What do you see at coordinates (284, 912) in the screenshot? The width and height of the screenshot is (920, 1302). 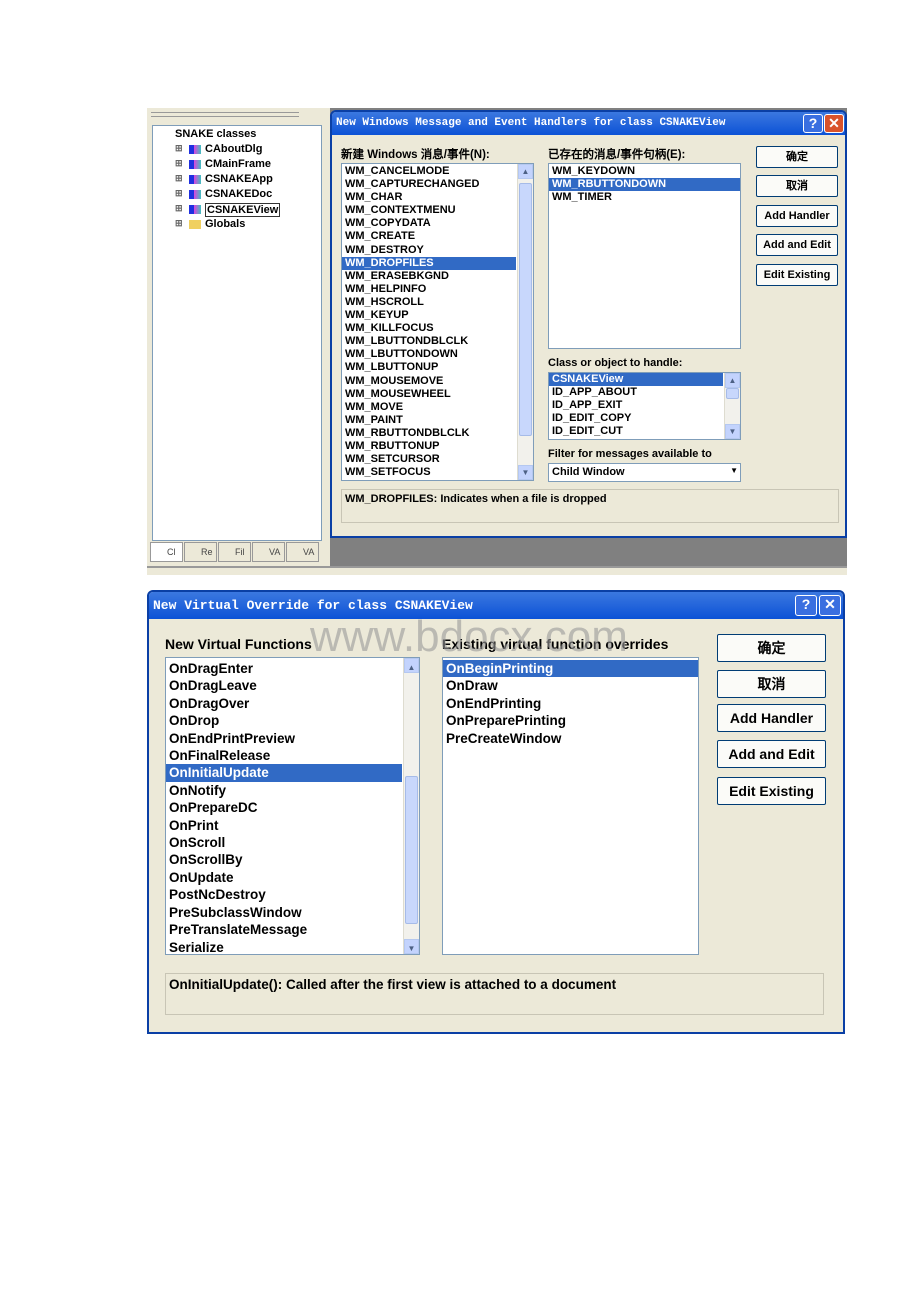 I see `list-item: PreSubclassWindow` at bounding box center [284, 912].